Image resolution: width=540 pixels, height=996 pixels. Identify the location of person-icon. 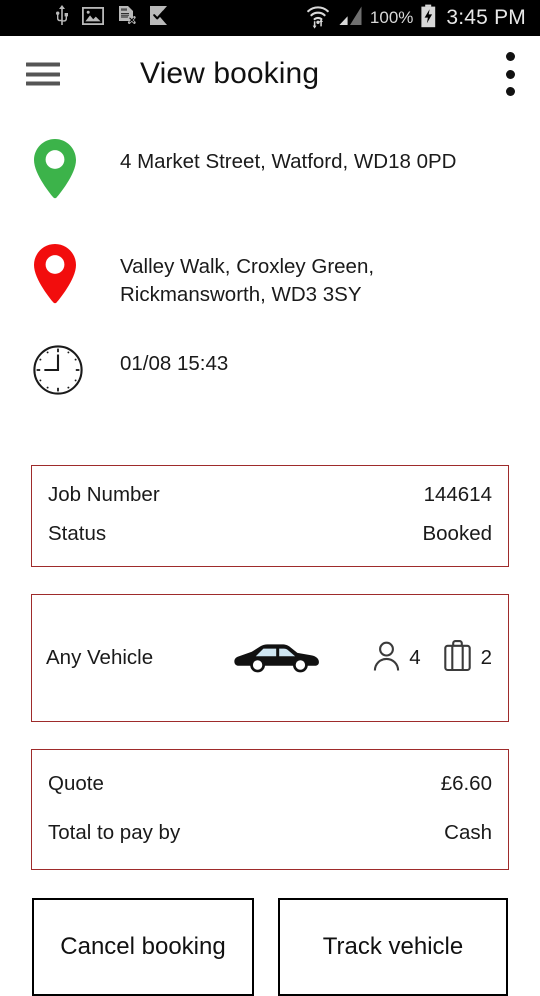
(386, 658).